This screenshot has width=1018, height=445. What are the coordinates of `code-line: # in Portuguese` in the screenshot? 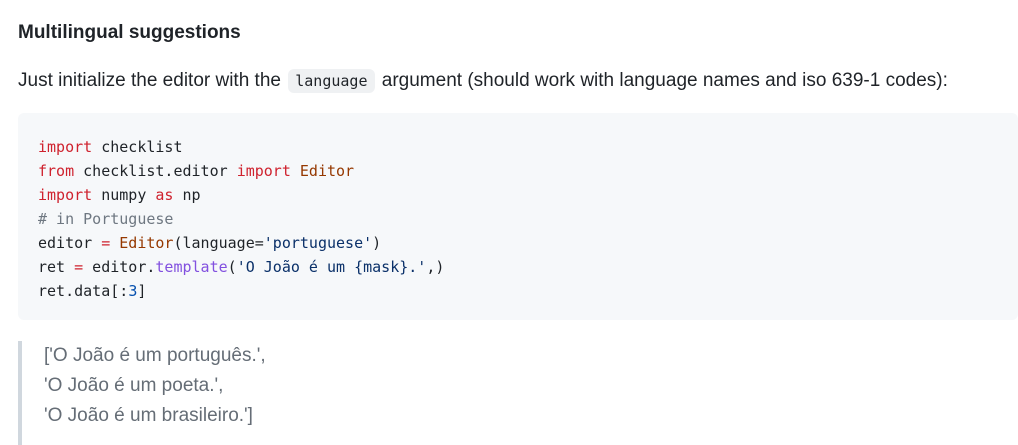 It's located at (518, 219).